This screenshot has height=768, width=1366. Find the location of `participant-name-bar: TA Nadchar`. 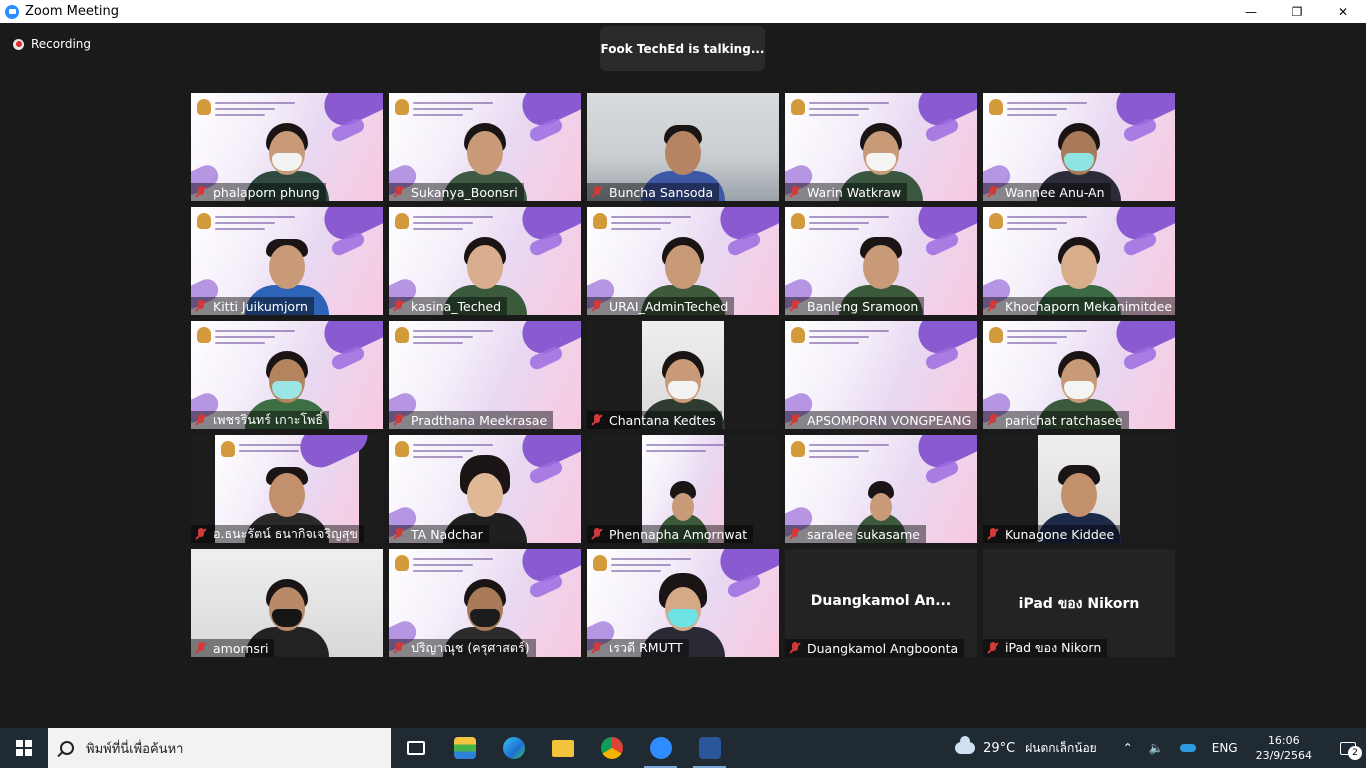

participant-name-bar: TA Nadchar is located at coordinates (439, 534).